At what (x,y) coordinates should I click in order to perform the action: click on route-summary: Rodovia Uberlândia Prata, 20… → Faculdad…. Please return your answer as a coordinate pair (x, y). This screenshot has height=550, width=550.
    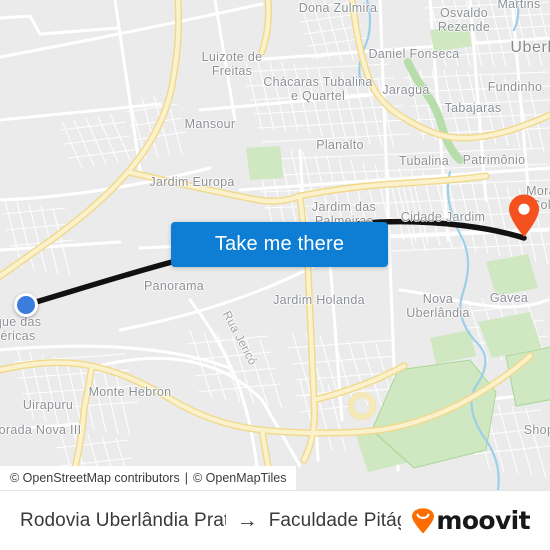
    Looking at the image, I should click on (210, 521).